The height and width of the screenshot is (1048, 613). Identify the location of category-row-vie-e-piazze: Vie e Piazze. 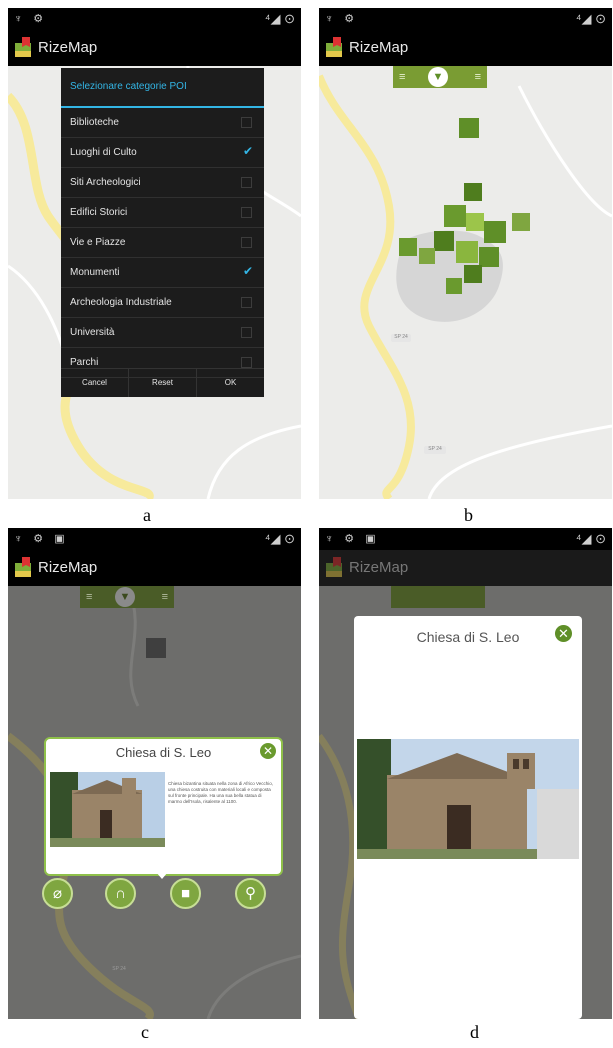
(162, 243).